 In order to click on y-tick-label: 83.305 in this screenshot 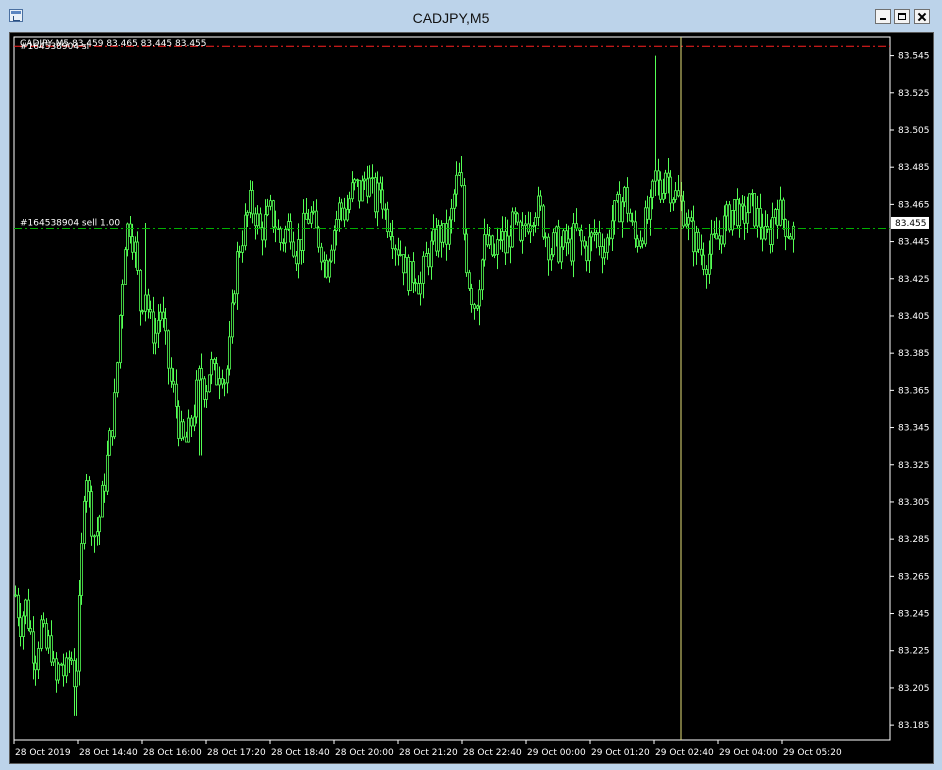, I will do `click(914, 503)`.